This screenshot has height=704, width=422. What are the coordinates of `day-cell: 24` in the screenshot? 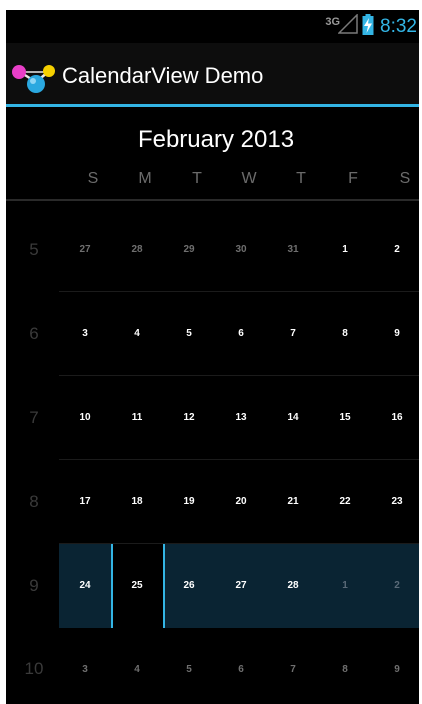 It's located at (85, 585).